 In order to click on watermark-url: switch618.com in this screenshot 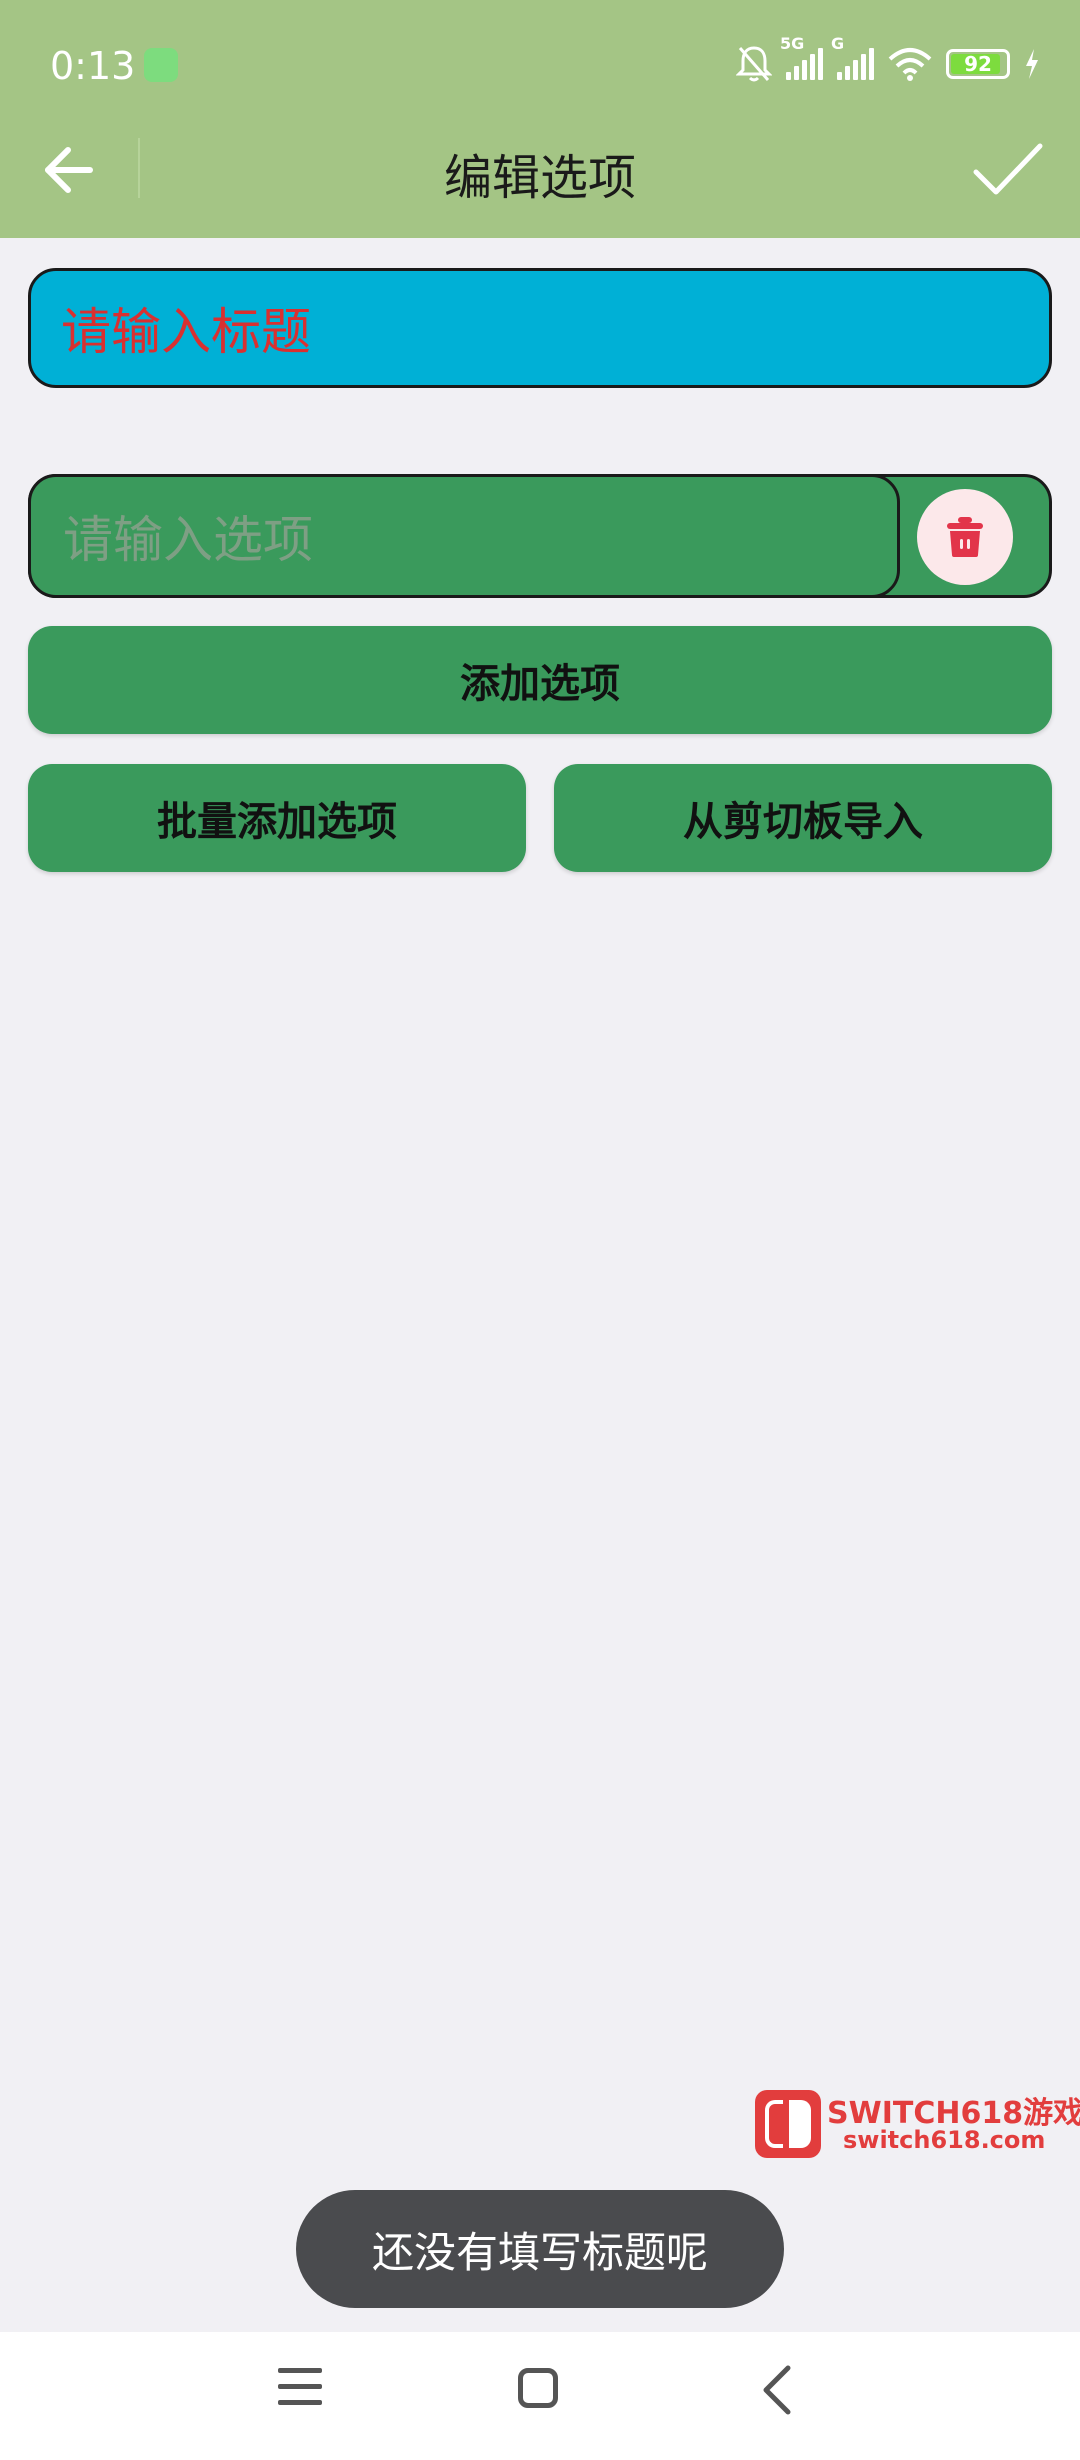, I will do `click(944, 2140)`.